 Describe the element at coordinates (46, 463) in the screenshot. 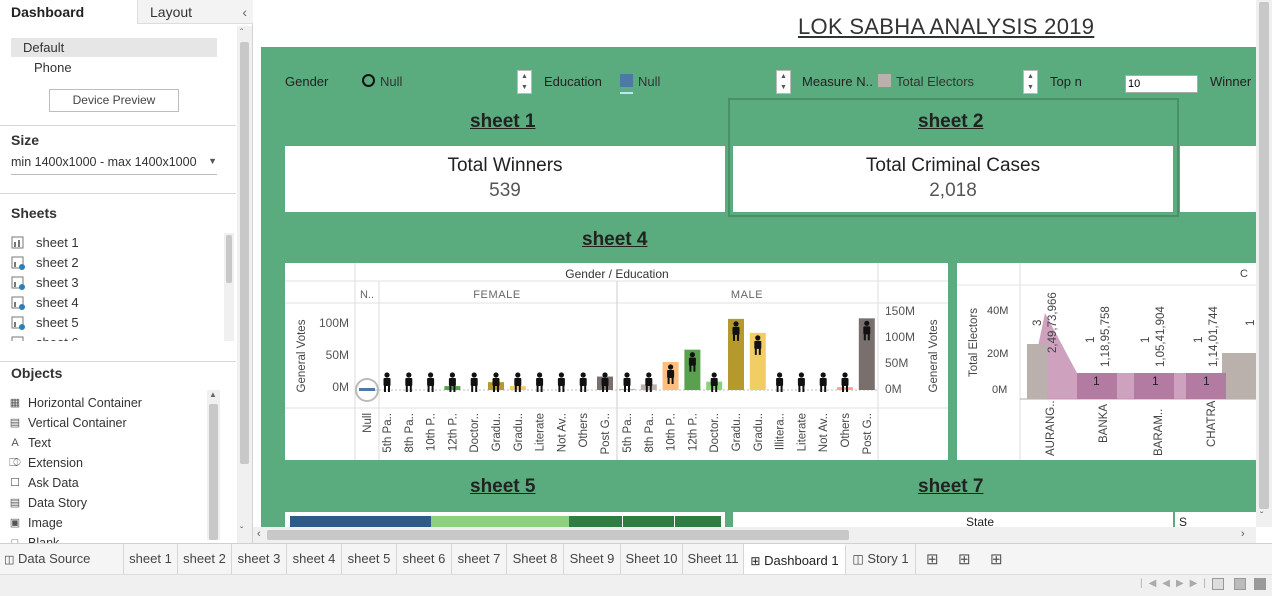

I see `object-extension: ⎄ Extension` at that location.